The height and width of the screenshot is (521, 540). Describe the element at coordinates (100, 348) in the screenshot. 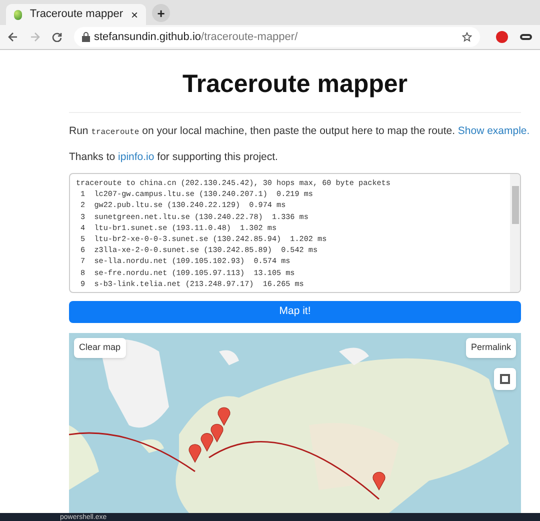

I see `clear-map-button: Clear map` at that location.